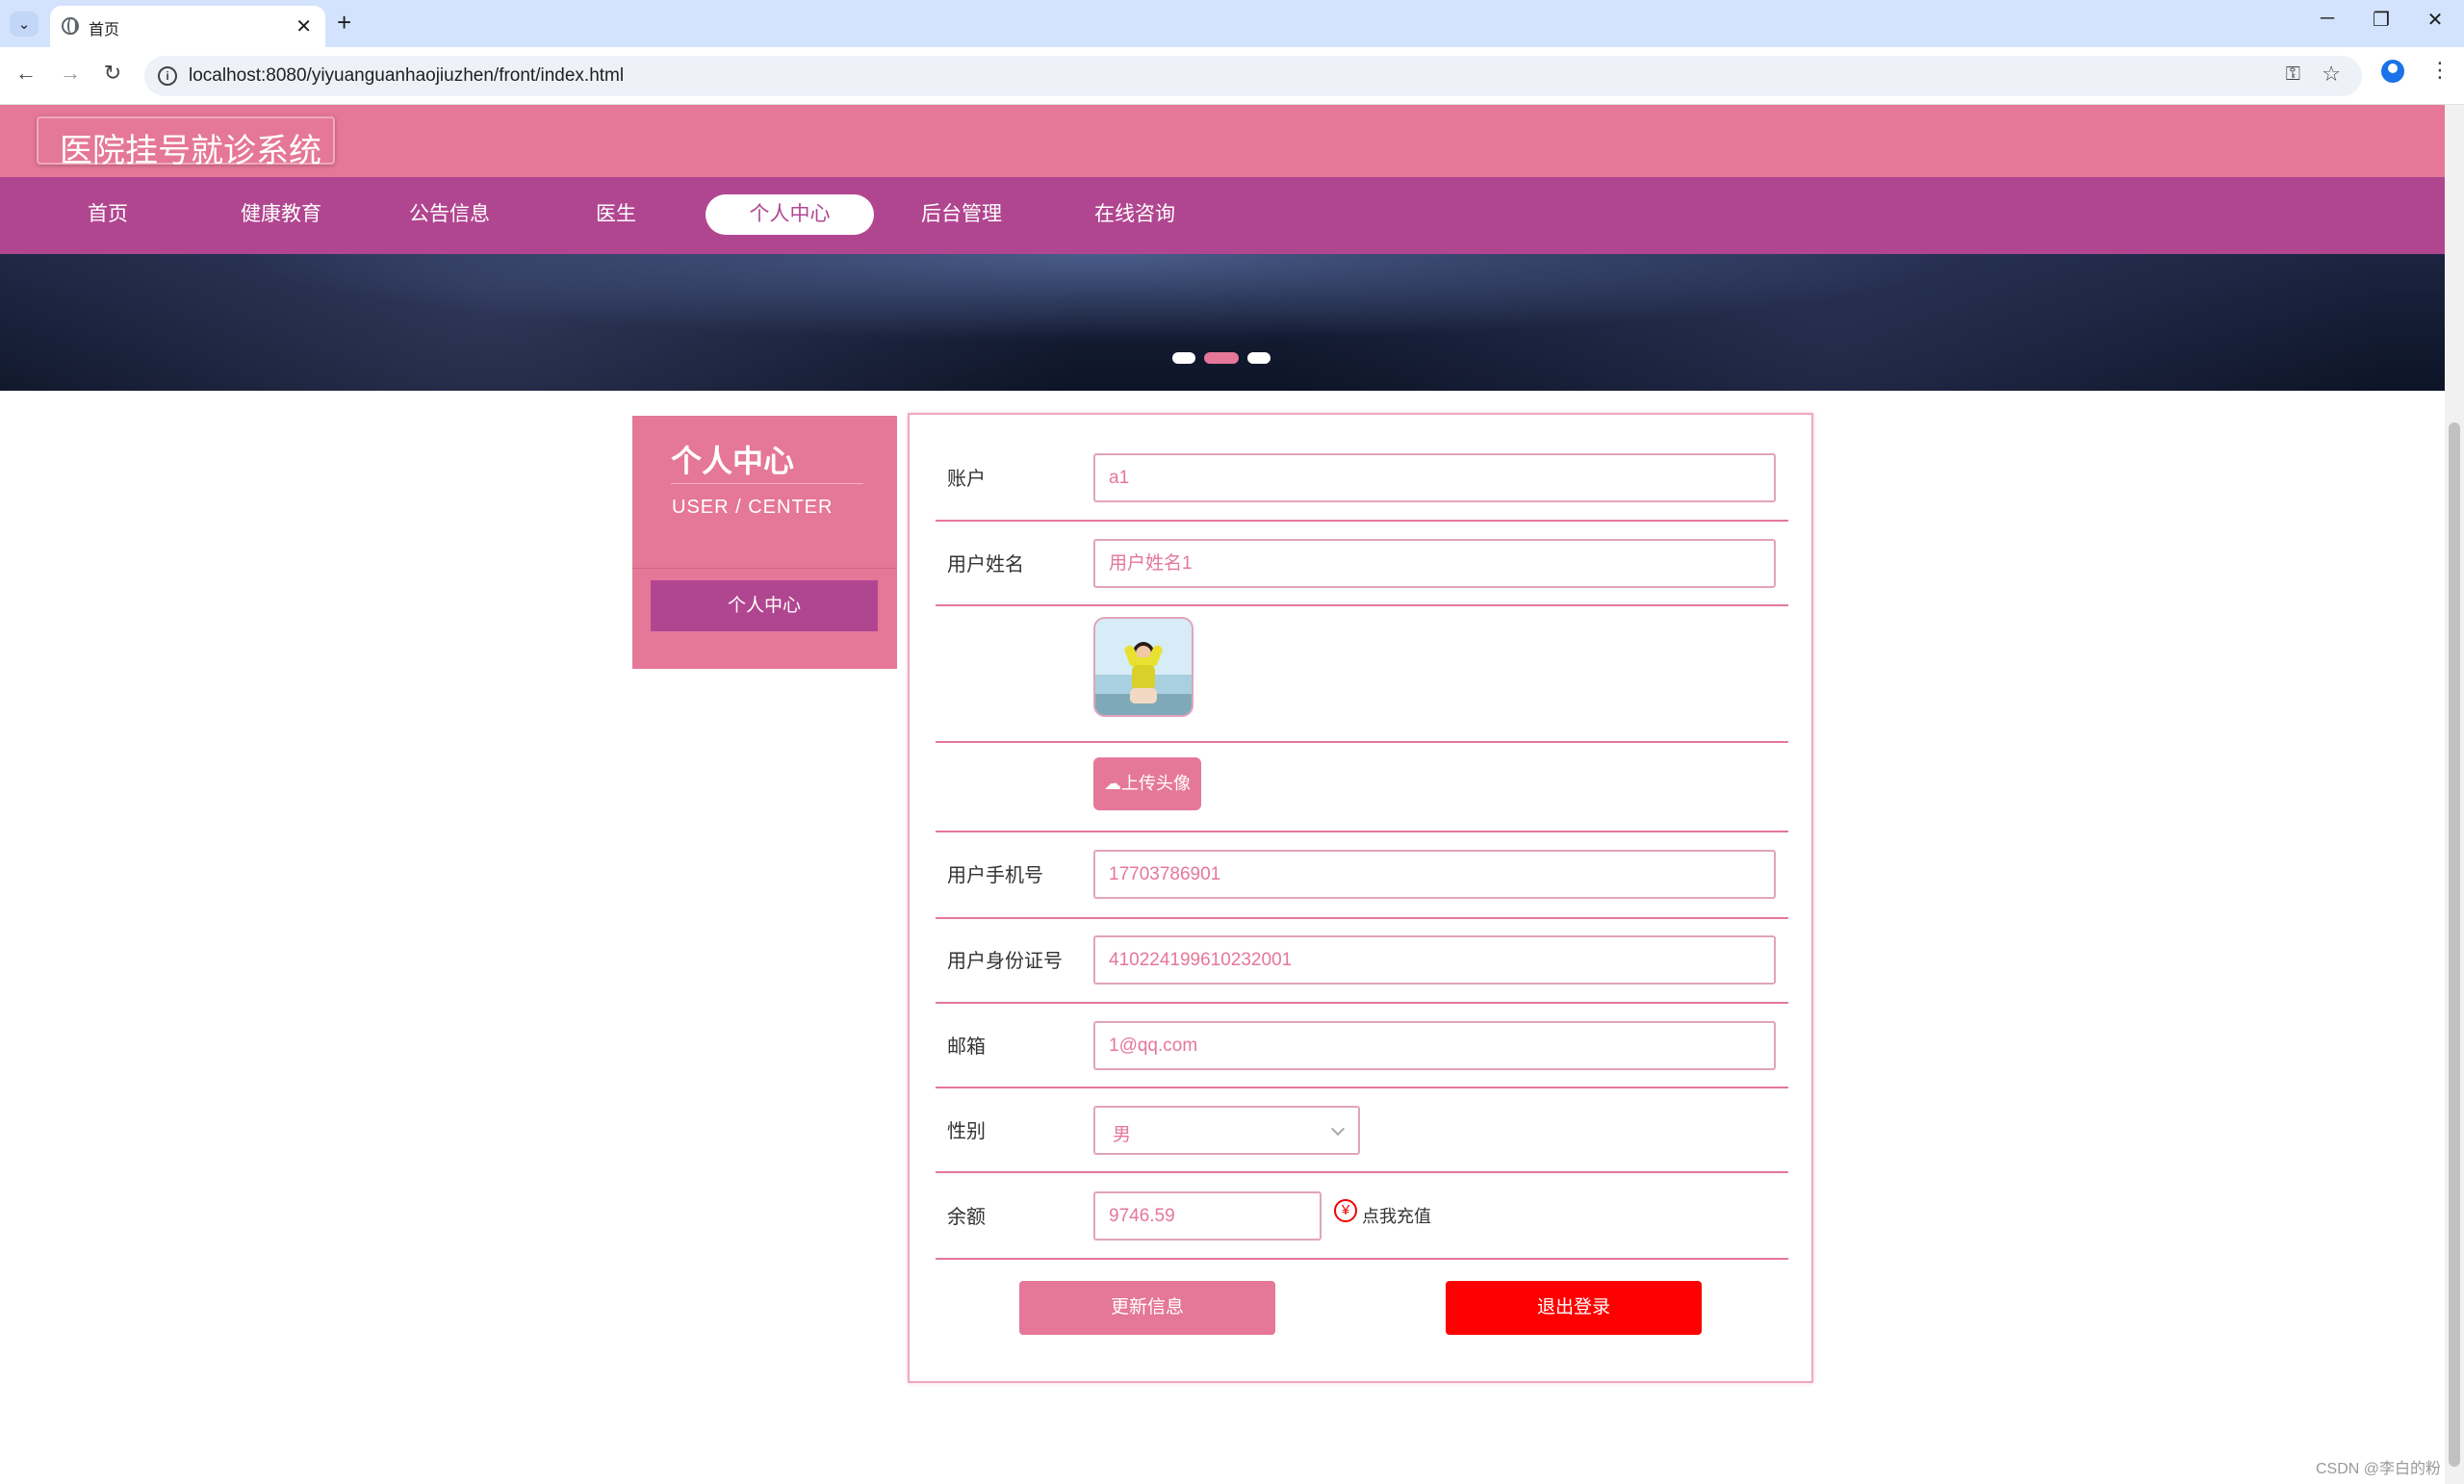 The width and height of the screenshot is (2464, 1484). What do you see at coordinates (733, 461) in the screenshot?
I see `sidebar-title: 个人中心` at bounding box center [733, 461].